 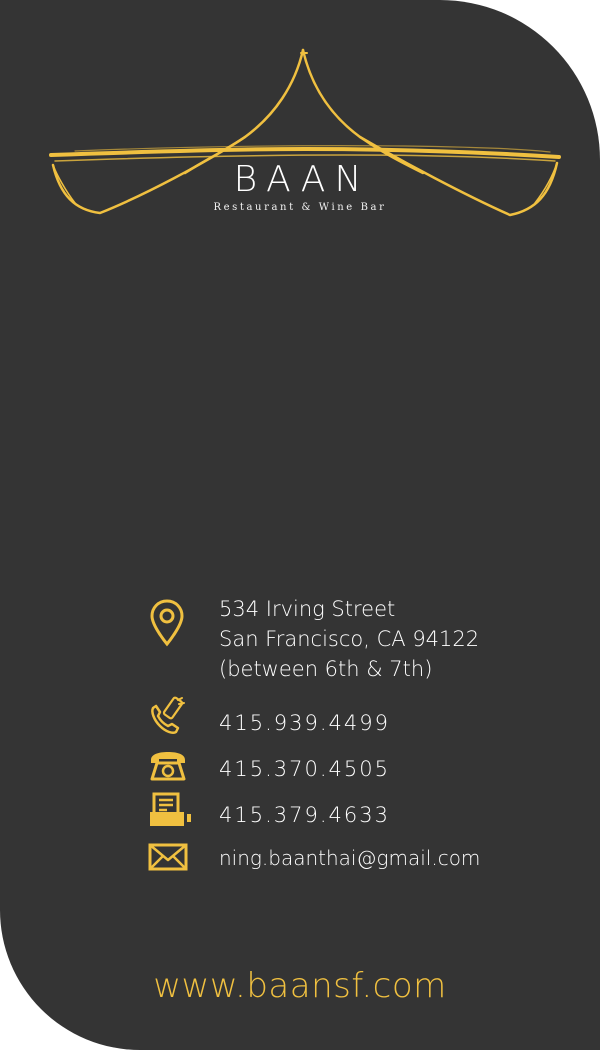 I want to click on telephone-icon, so click(x=168, y=766).